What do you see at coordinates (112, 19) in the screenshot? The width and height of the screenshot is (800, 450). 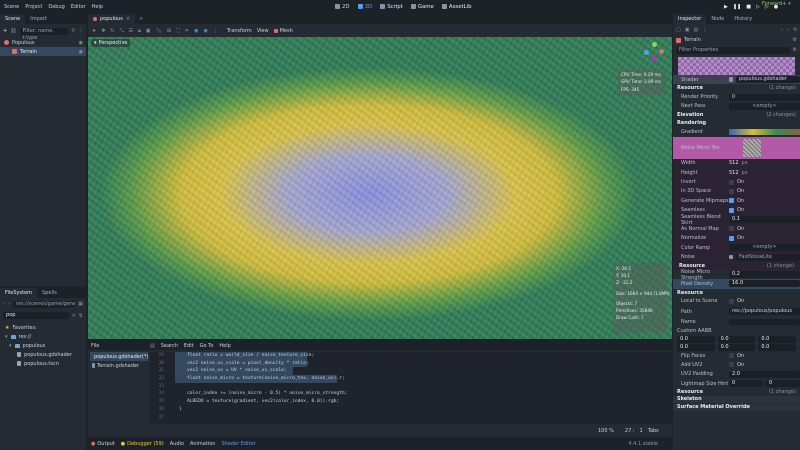 I see `scene-tab-populous: populous ×` at bounding box center [112, 19].